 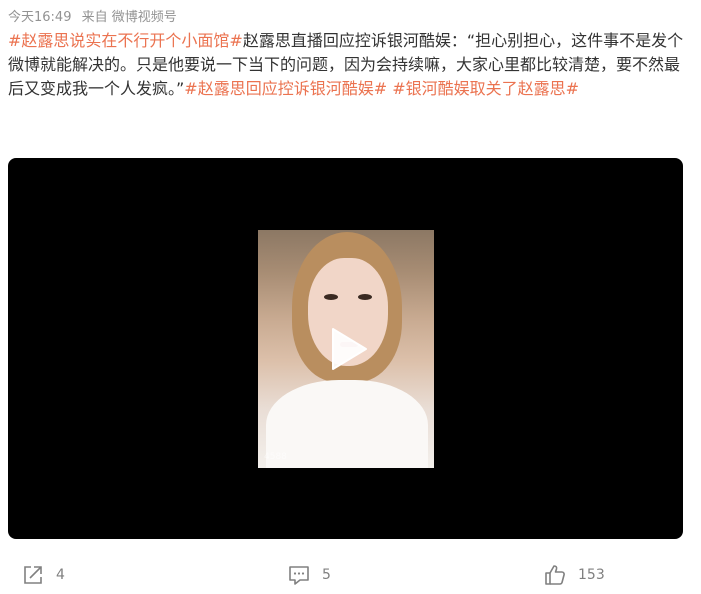 What do you see at coordinates (347, 424) in the screenshot?
I see `thumbnail-shirt` at bounding box center [347, 424].